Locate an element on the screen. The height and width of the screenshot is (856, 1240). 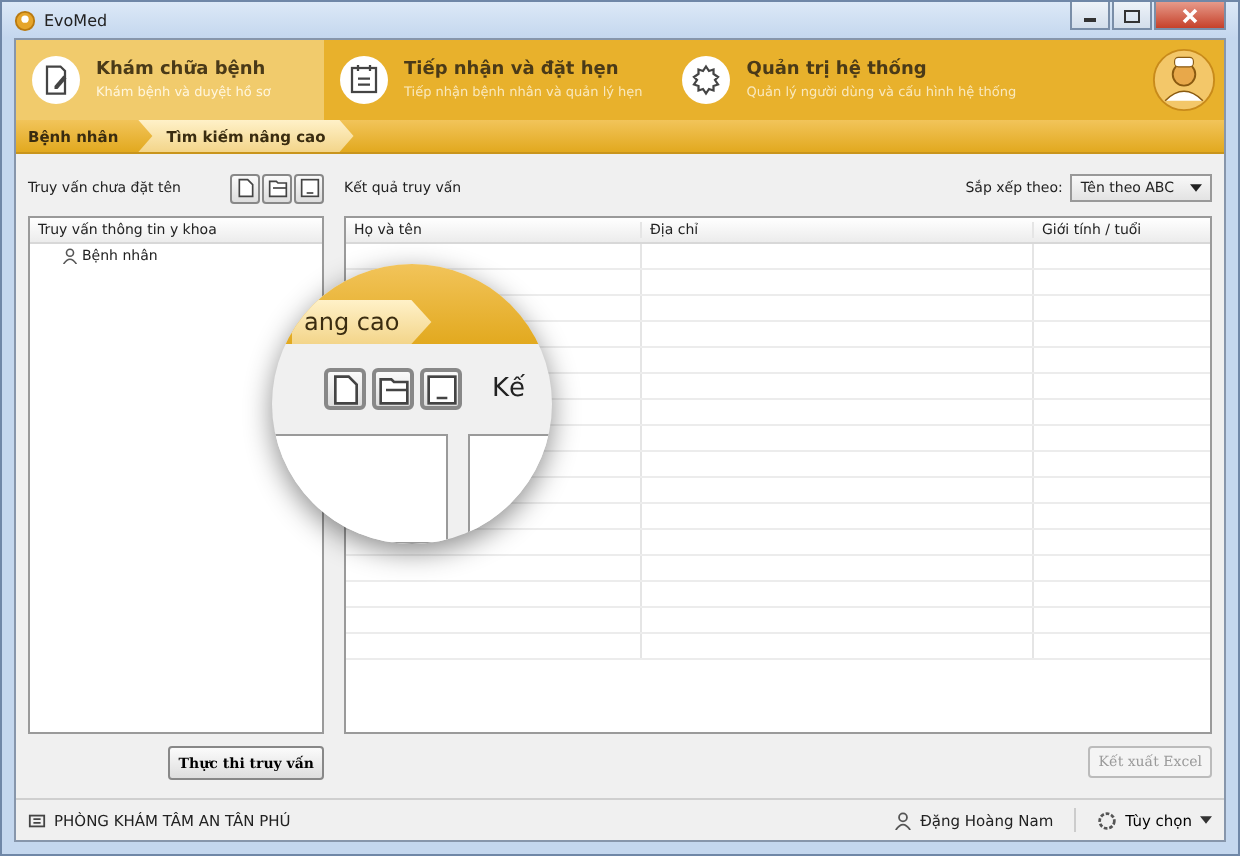
minimize-button is located at coordinates (1090, 16).